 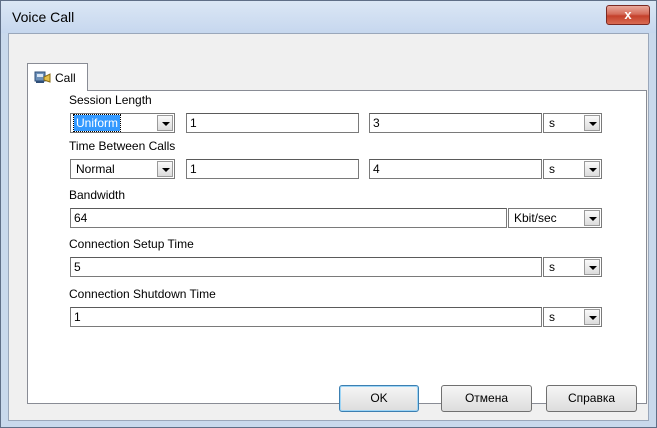 I want to click on time-between-calls-param2-input: 4, so click(x=455, y=169).